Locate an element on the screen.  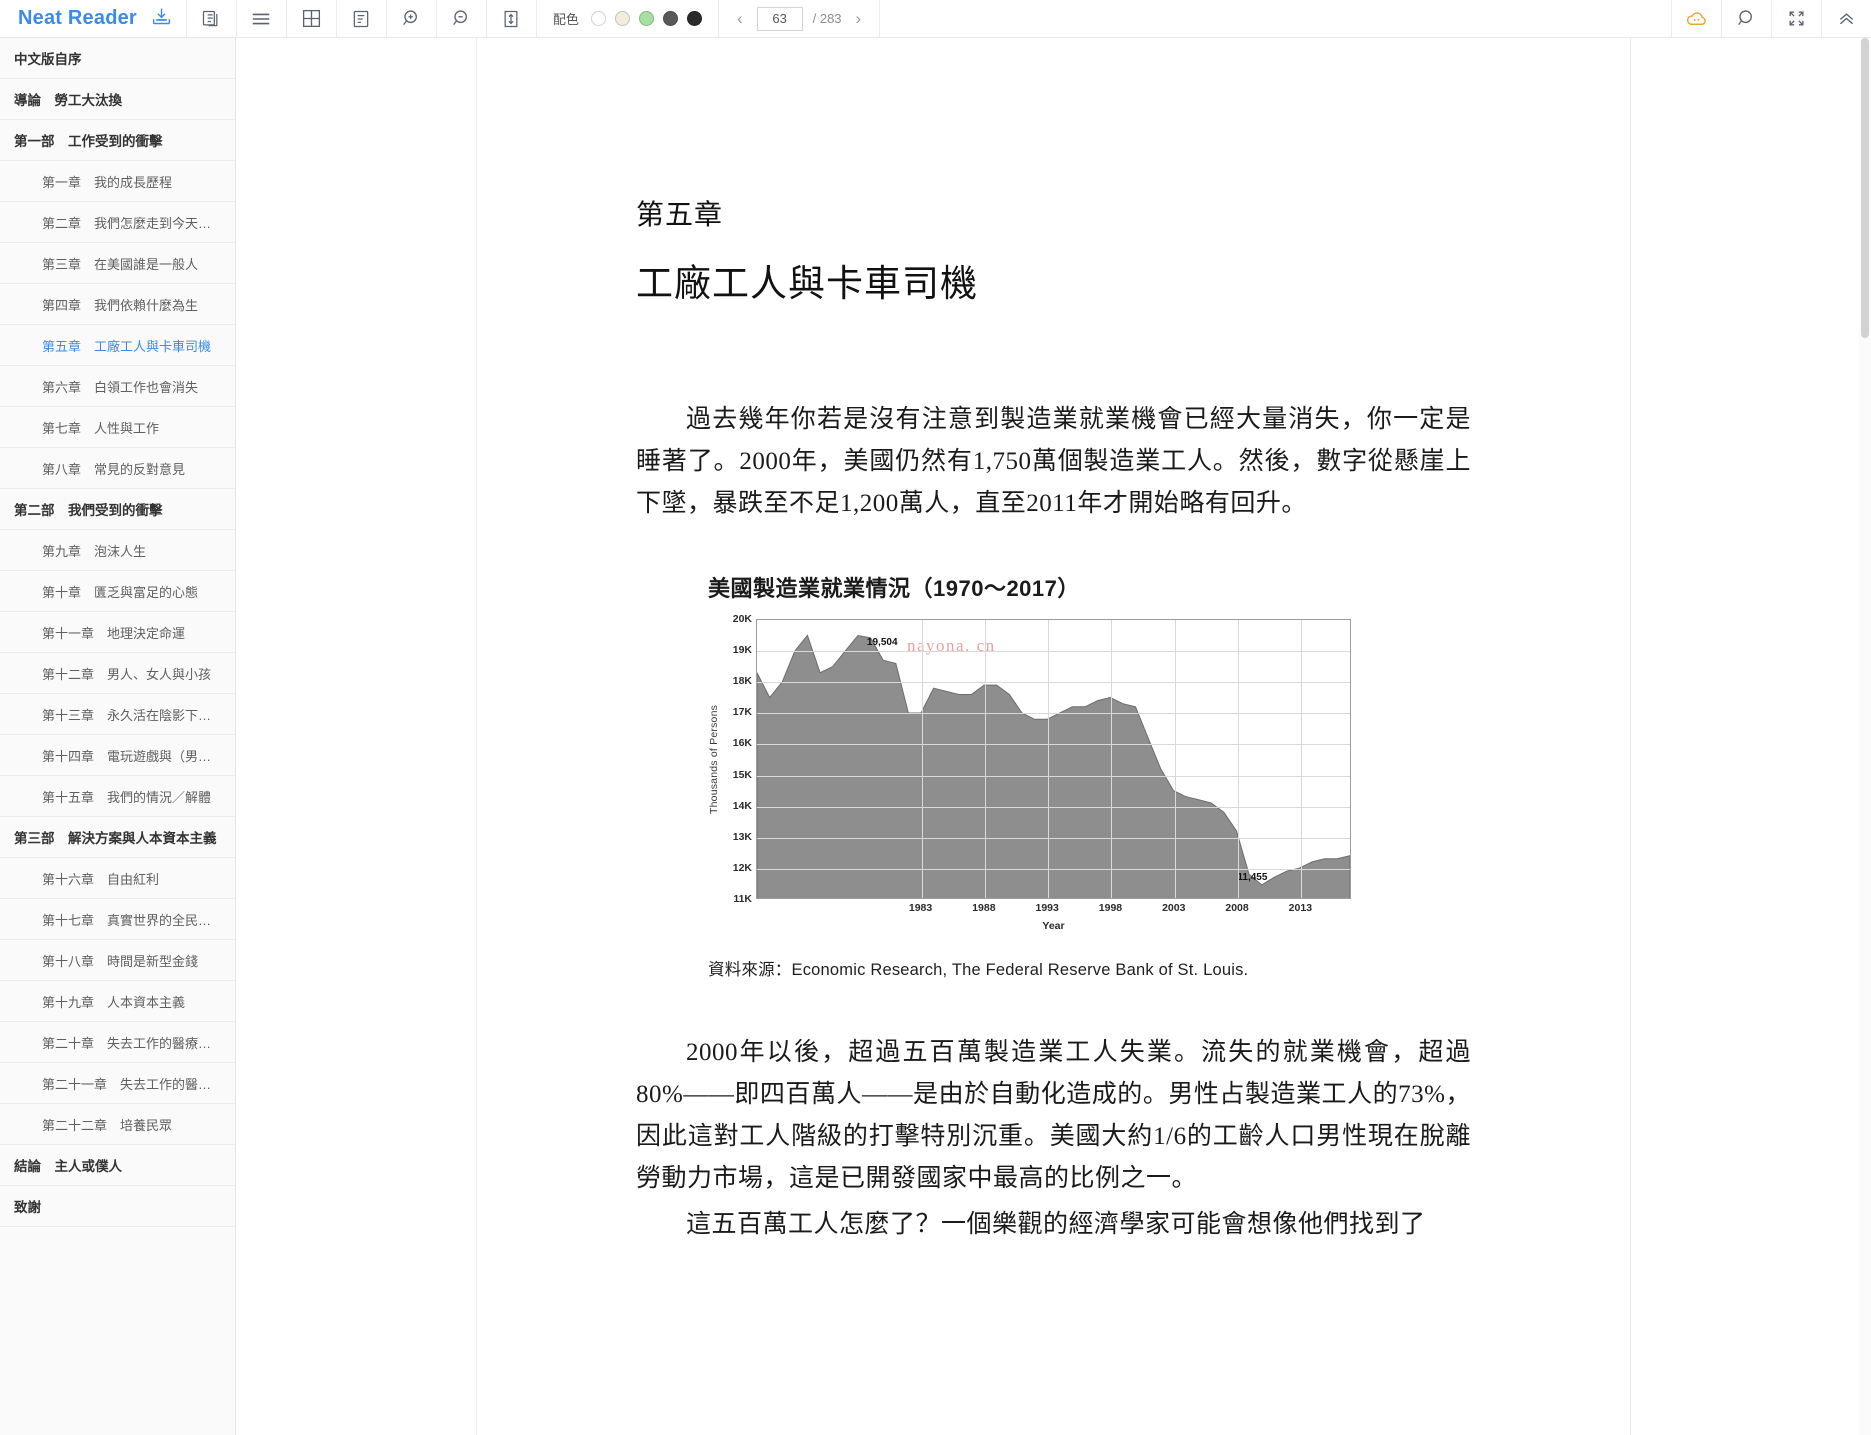
sidebar-item: 第一部 工作受到的衝擊 is located at coordinates (117, 140).